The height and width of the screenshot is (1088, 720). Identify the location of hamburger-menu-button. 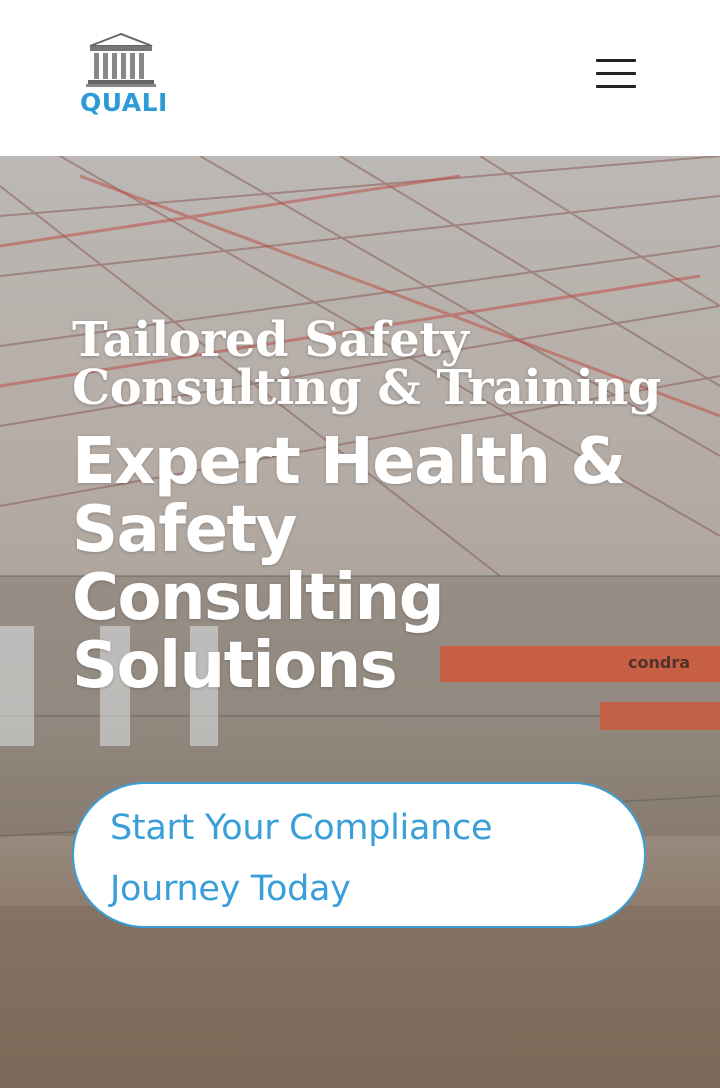
(616, 74).